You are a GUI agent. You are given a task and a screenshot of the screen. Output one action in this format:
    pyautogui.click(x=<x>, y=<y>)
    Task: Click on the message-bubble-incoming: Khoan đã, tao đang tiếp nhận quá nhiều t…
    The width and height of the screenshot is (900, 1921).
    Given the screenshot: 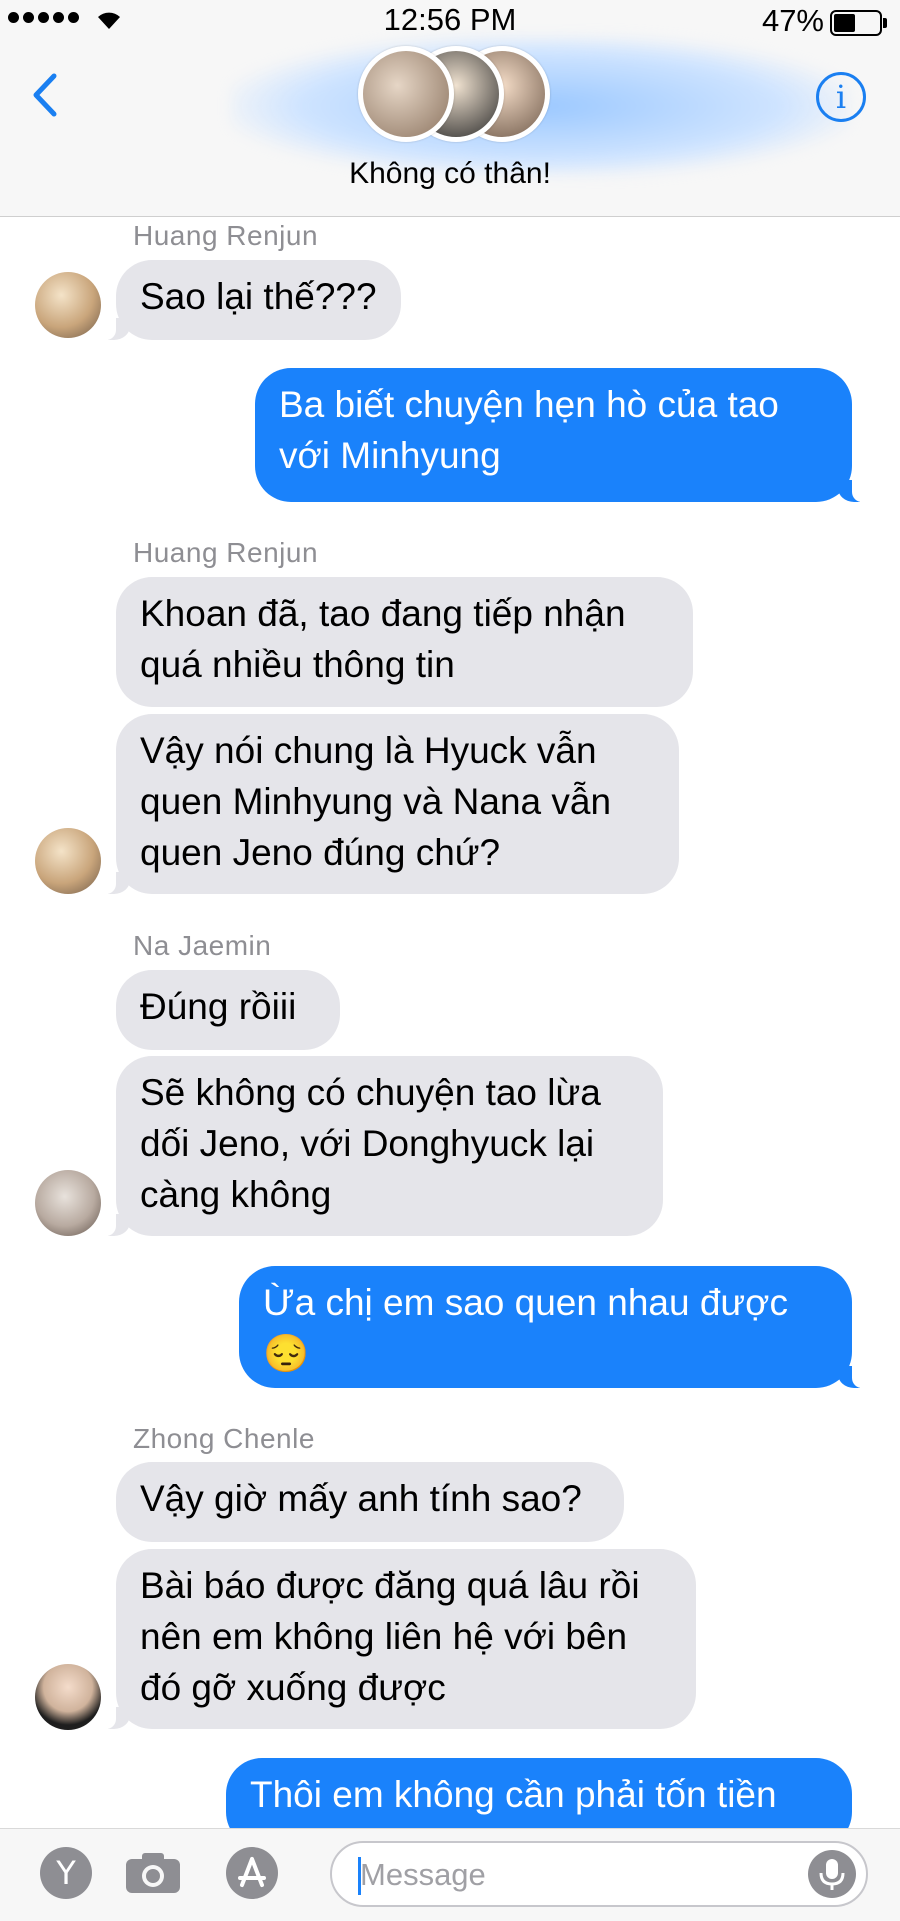 What is the action you would take?
    pyautogui.click(x=404, y=642)
    